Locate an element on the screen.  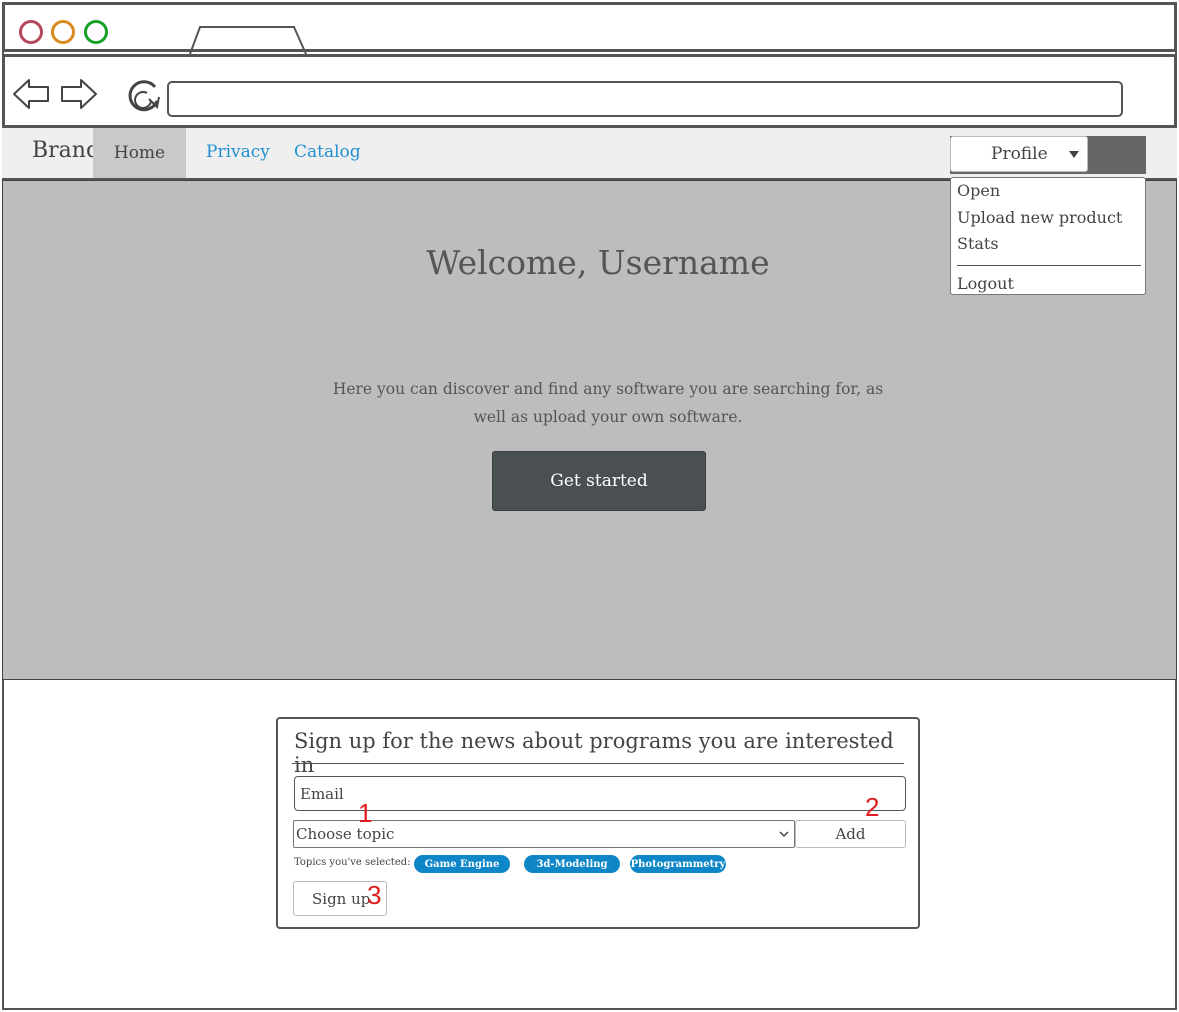
close-window-icon is located at coordinates (31, 32).